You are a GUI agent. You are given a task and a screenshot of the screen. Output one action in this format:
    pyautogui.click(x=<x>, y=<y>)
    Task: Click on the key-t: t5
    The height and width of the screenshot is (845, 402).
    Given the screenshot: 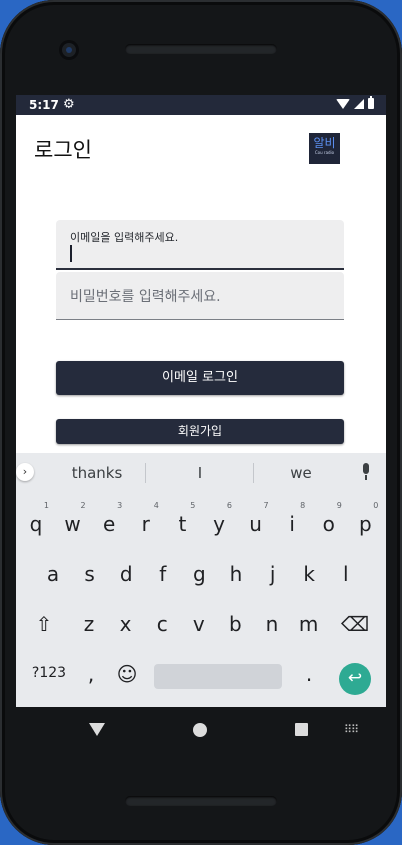 What is the action you would take?
    pyautogui.click(x=182, y=522)
    